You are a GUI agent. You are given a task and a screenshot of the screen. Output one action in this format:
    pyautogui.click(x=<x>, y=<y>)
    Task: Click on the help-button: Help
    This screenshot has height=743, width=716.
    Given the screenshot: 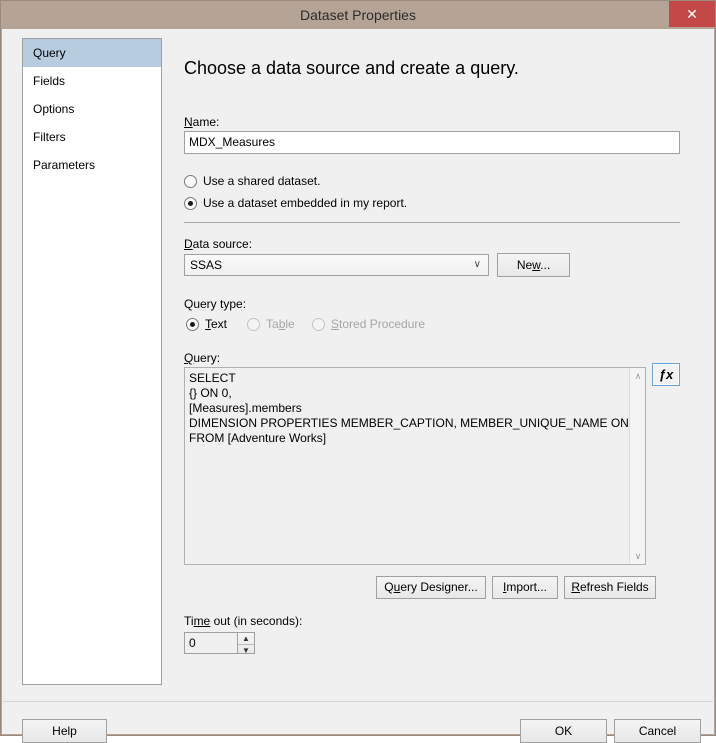 What is the action you would take?
    pyautogui.click(x=64, y=731)
    